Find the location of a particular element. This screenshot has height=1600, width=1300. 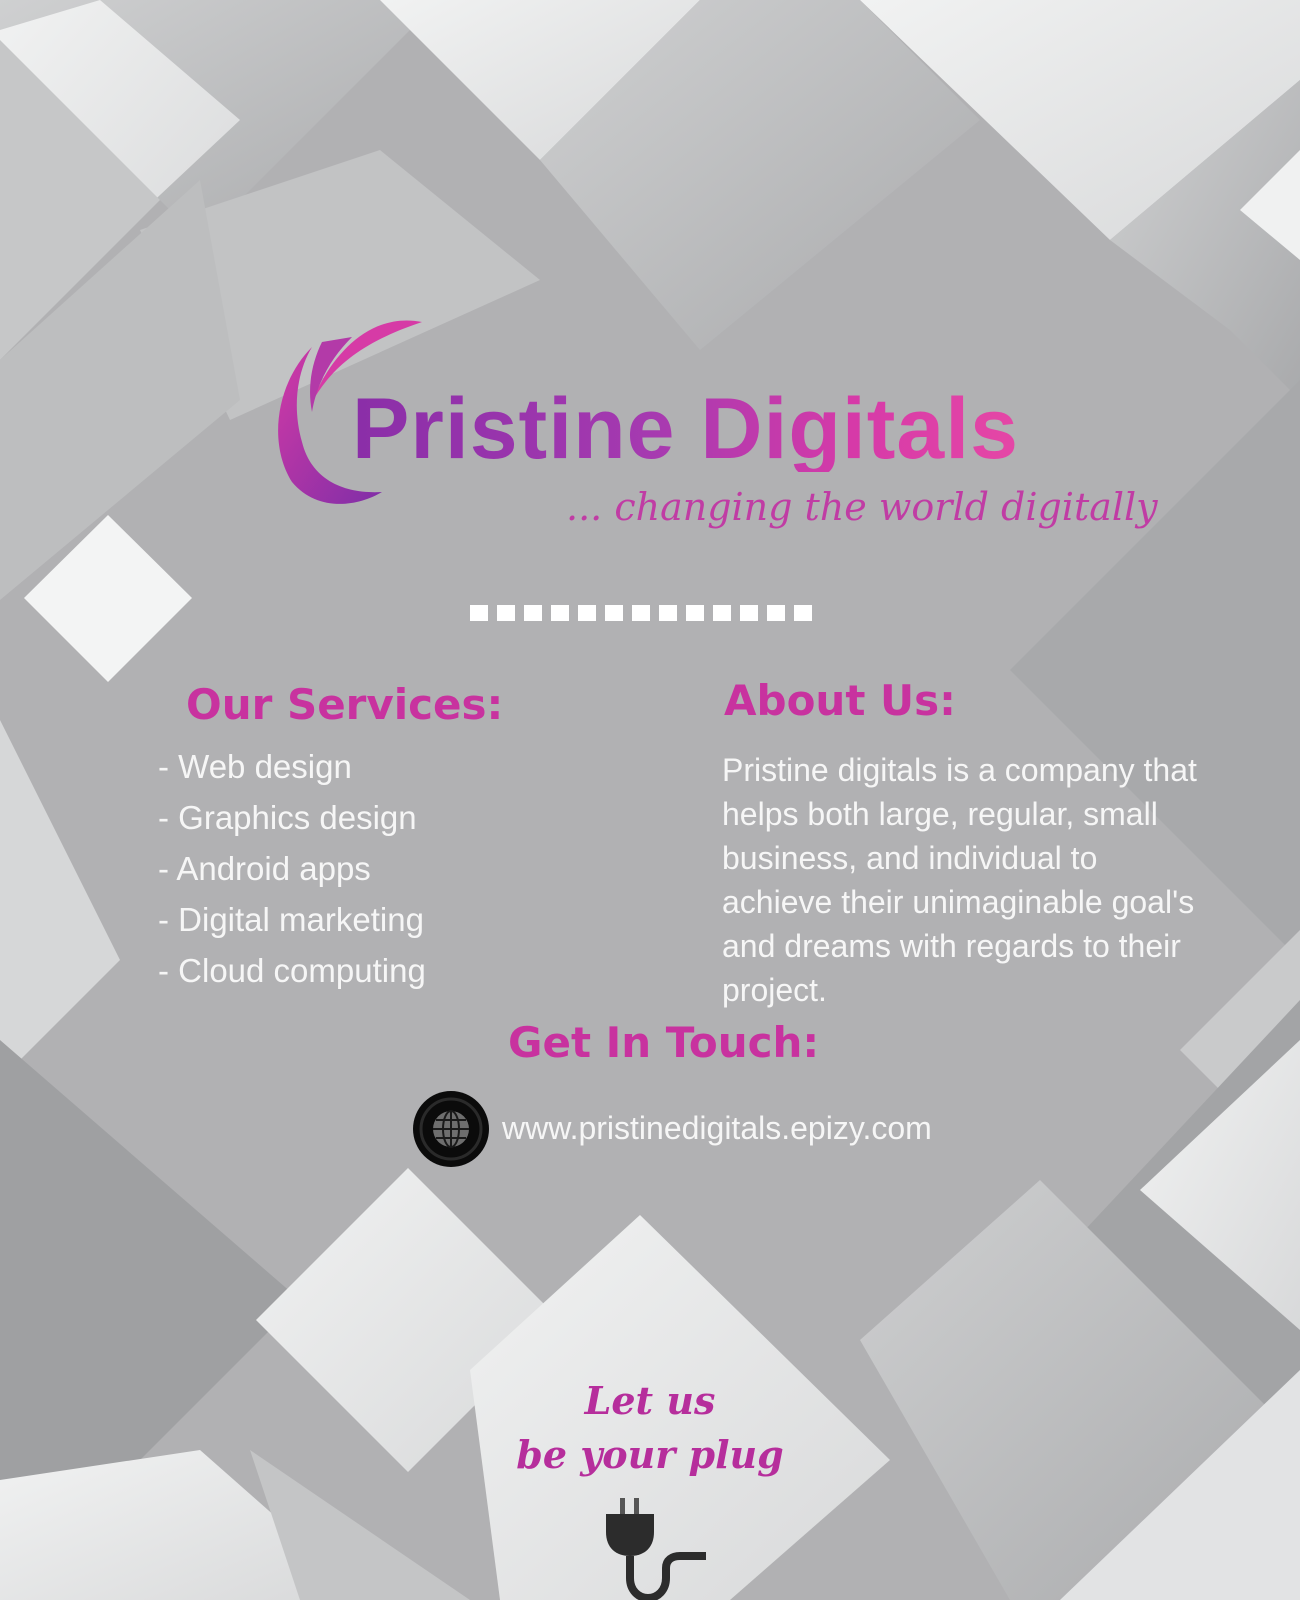

slogan-line-1: Let us is located at coordinates (650, 1400).